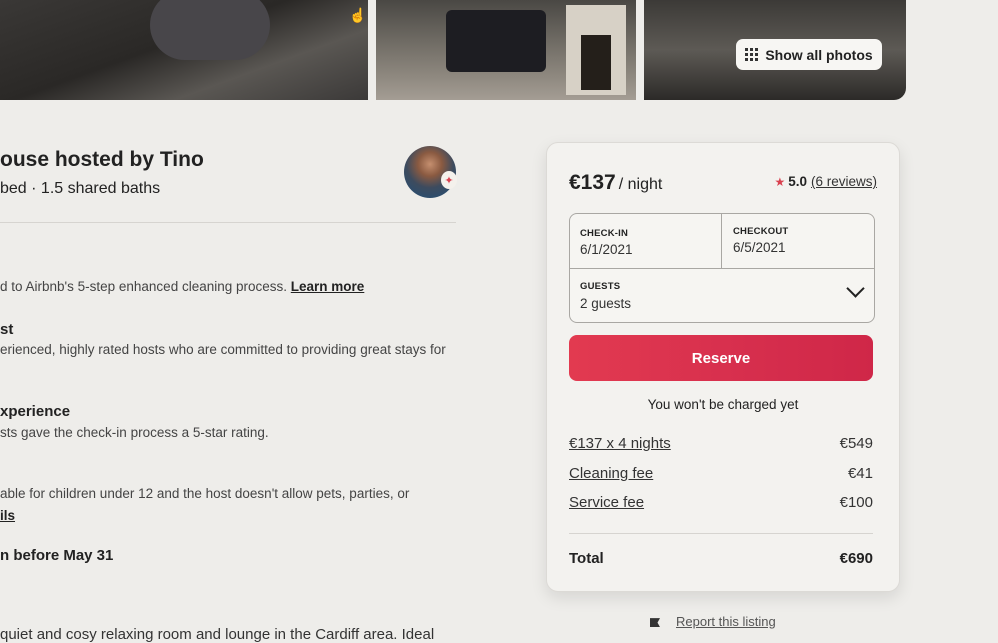 The width and height of the screenshot is (998, 643). What do you see at coordinates (721, 558) in the screenshot?
I see `total-row: Total €690` at bounding box center [721, 558].